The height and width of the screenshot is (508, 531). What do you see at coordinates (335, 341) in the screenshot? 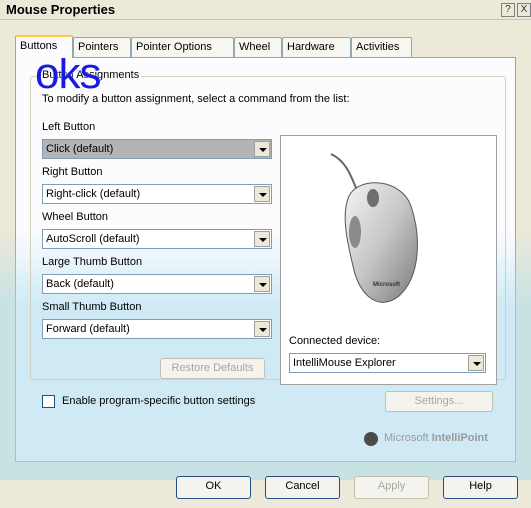
I see `connected-device-label: Connected device:` at bounding box center [335, 341].